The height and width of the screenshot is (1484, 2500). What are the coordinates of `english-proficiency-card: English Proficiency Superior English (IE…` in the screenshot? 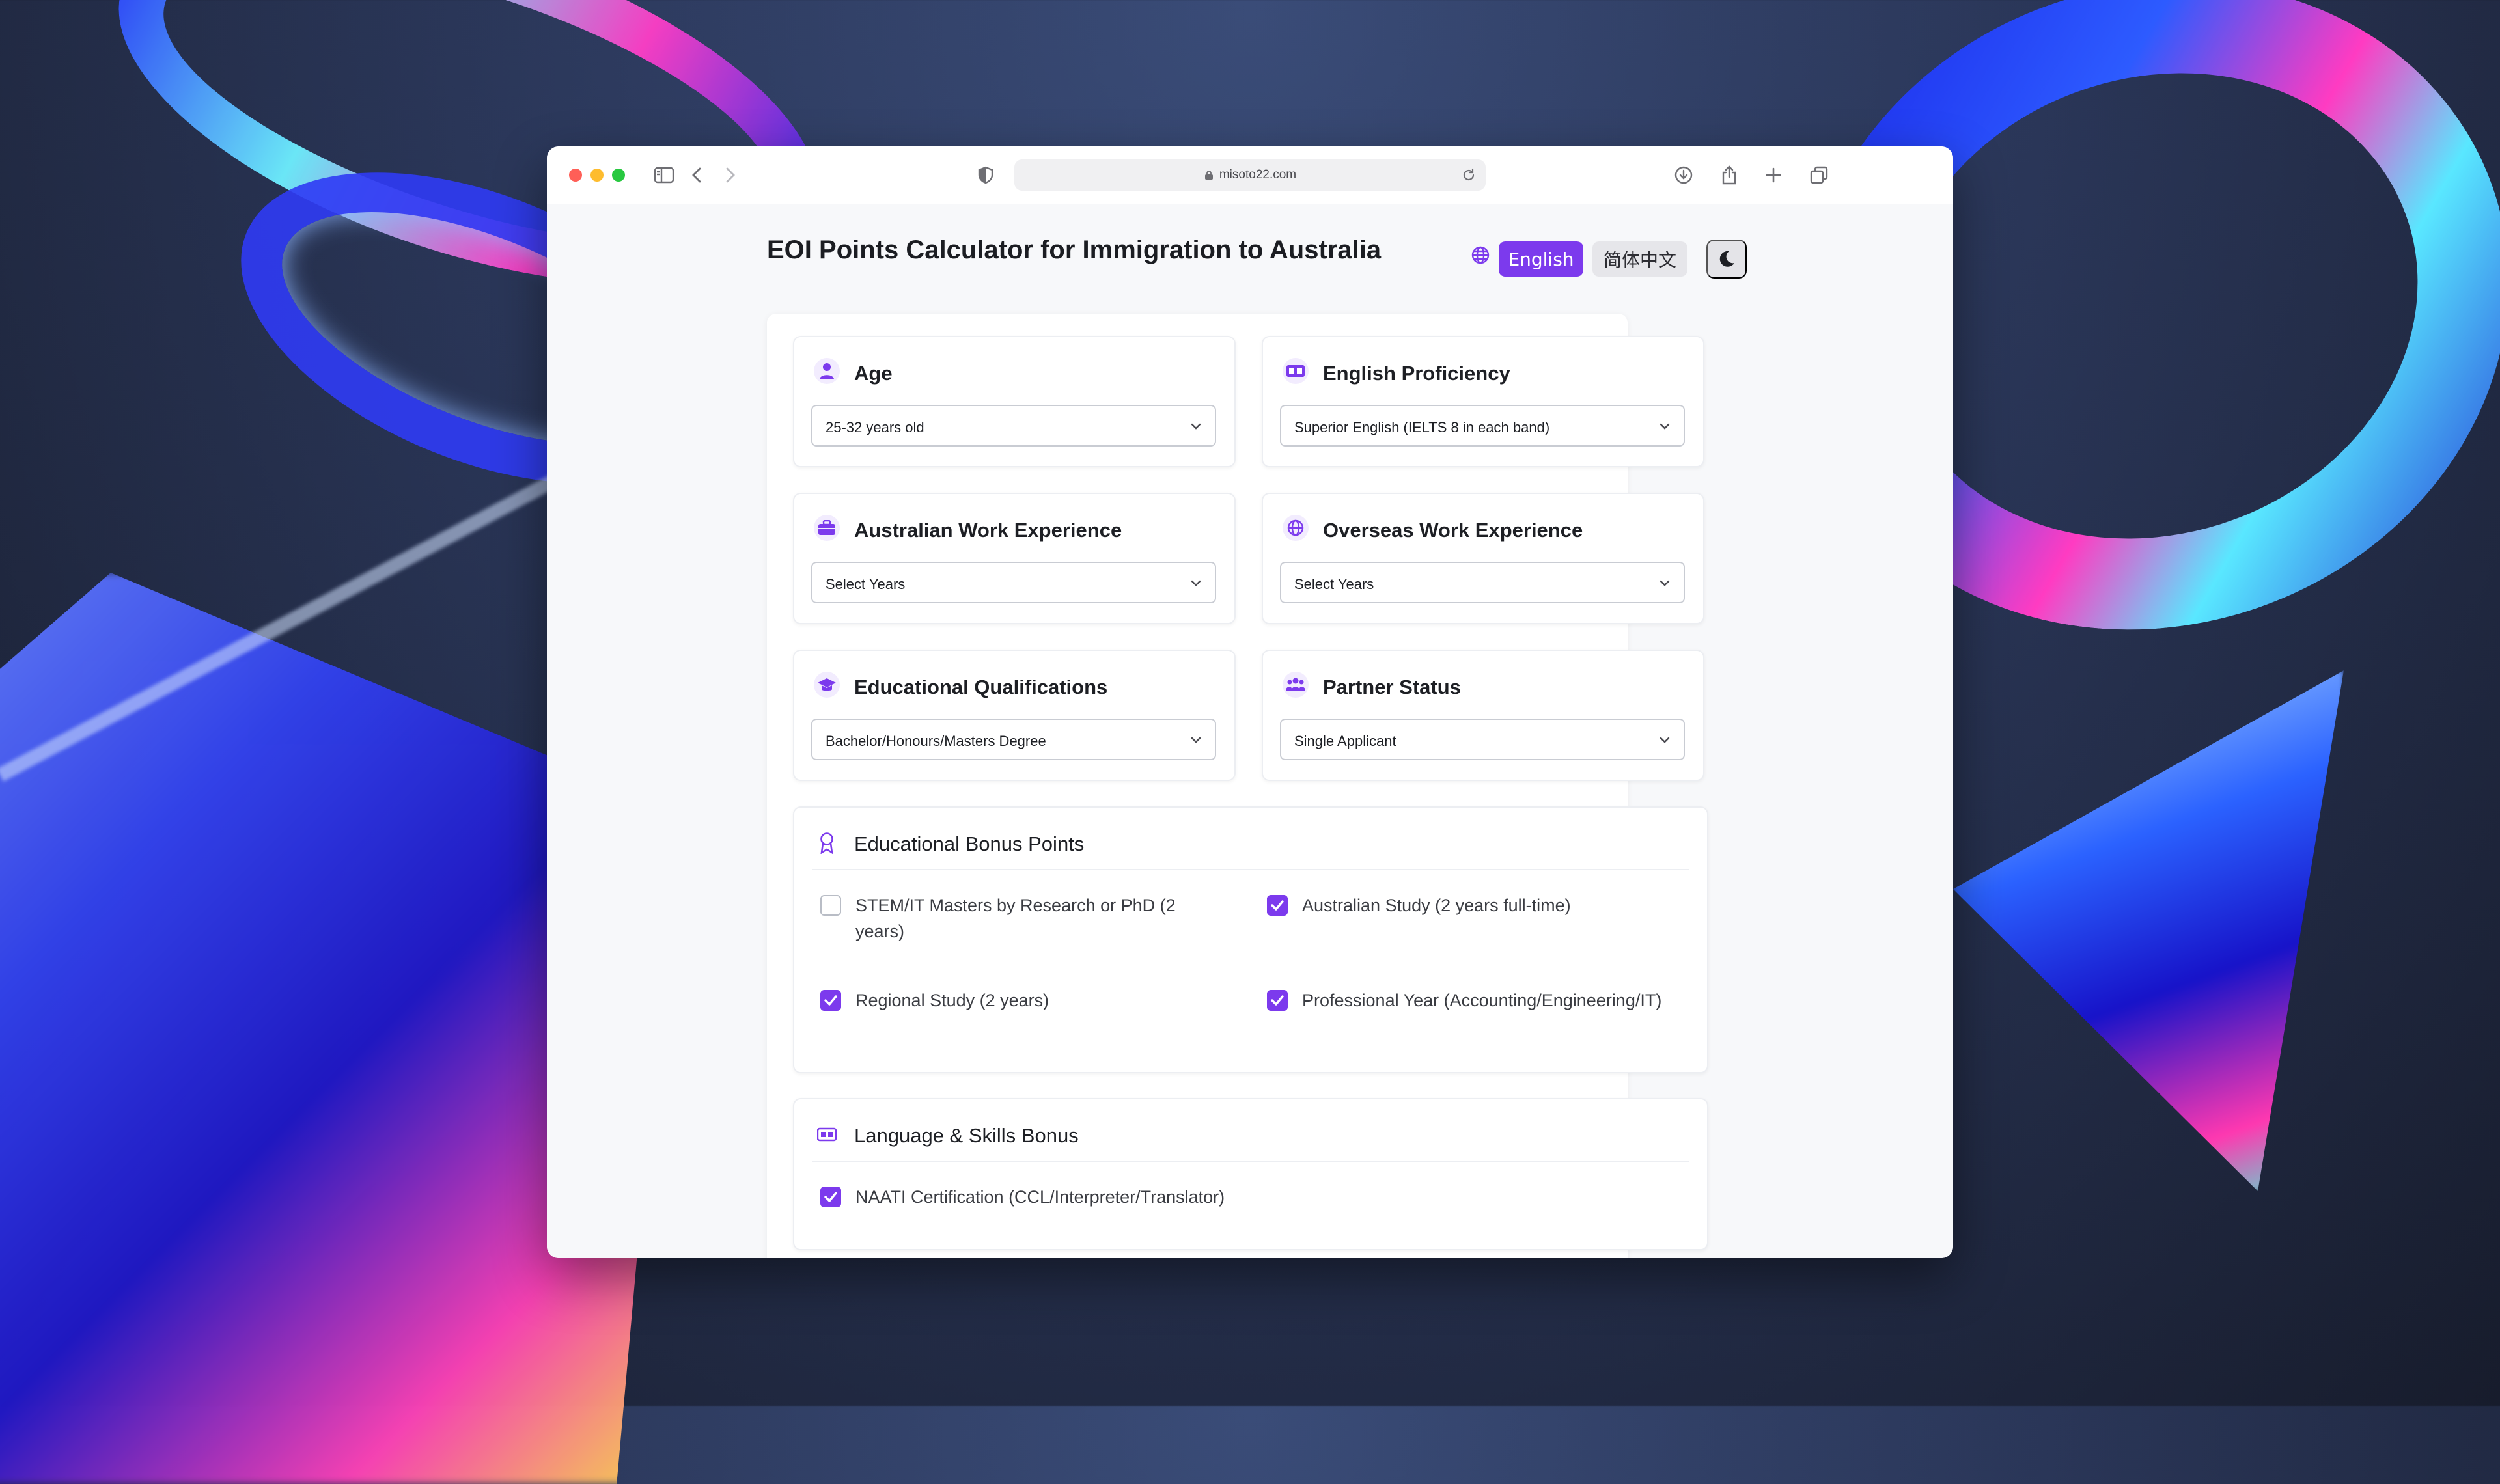 It's located at (1483, 401).